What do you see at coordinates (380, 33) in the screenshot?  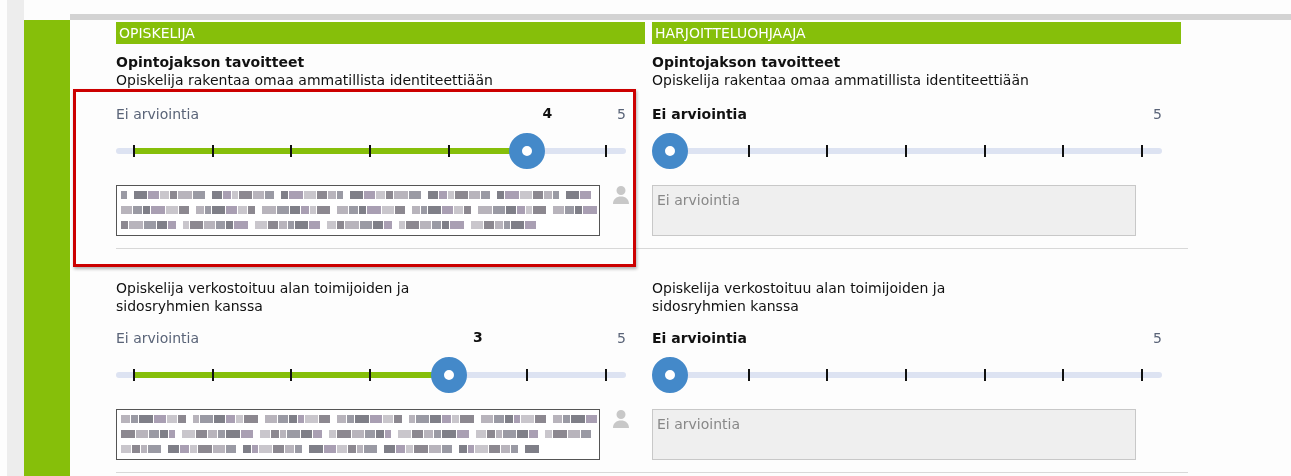 I see `column-header: OPISKELIJA` at bounding box center [380, 33].